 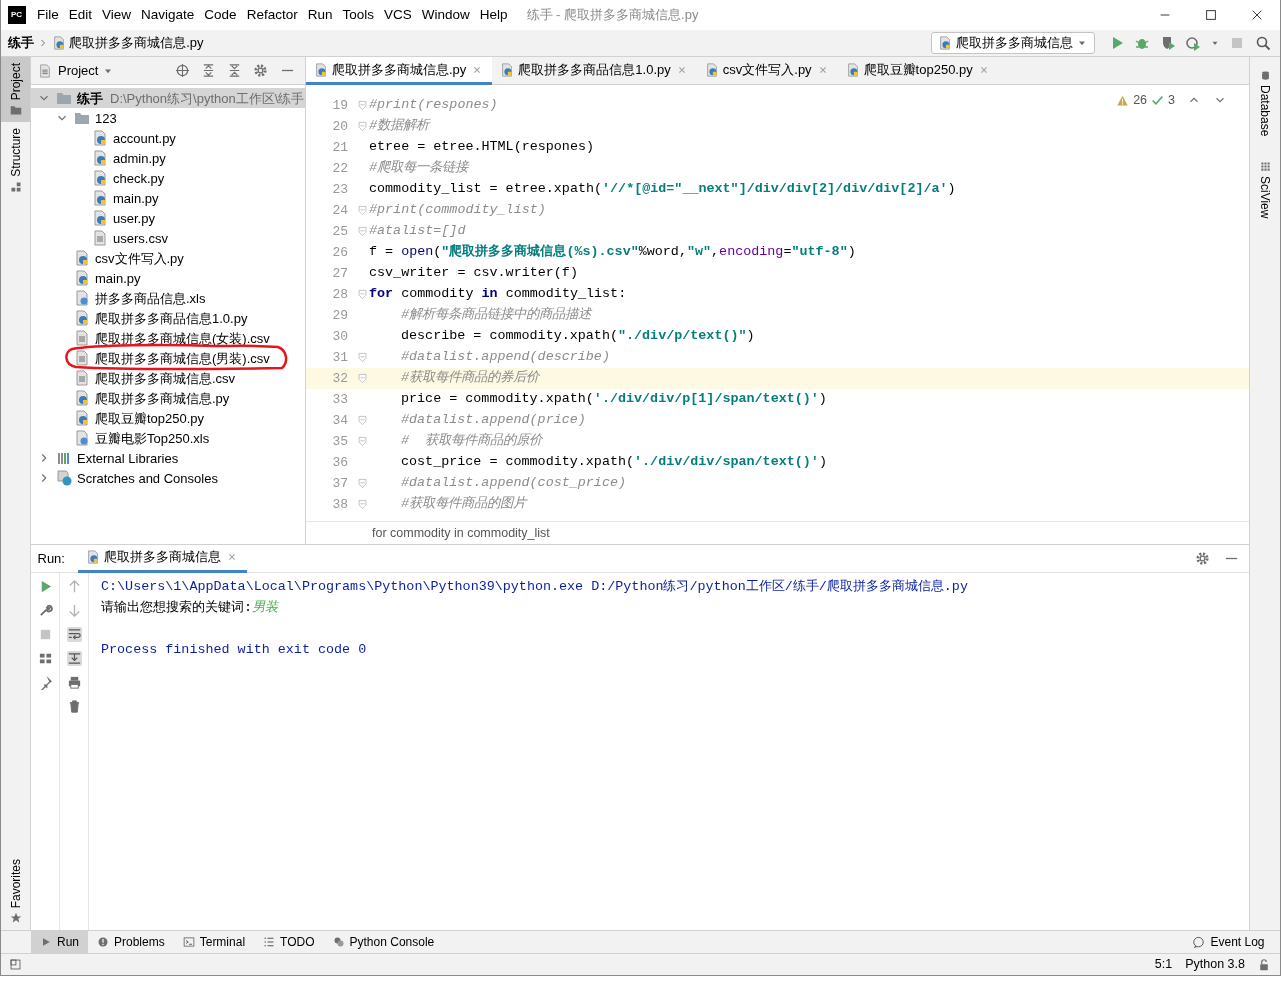 What do you see at coordinates (1265, 102) in the screenshot?
I see `tool-window-button: Database` at bounding box center [1265, 102].